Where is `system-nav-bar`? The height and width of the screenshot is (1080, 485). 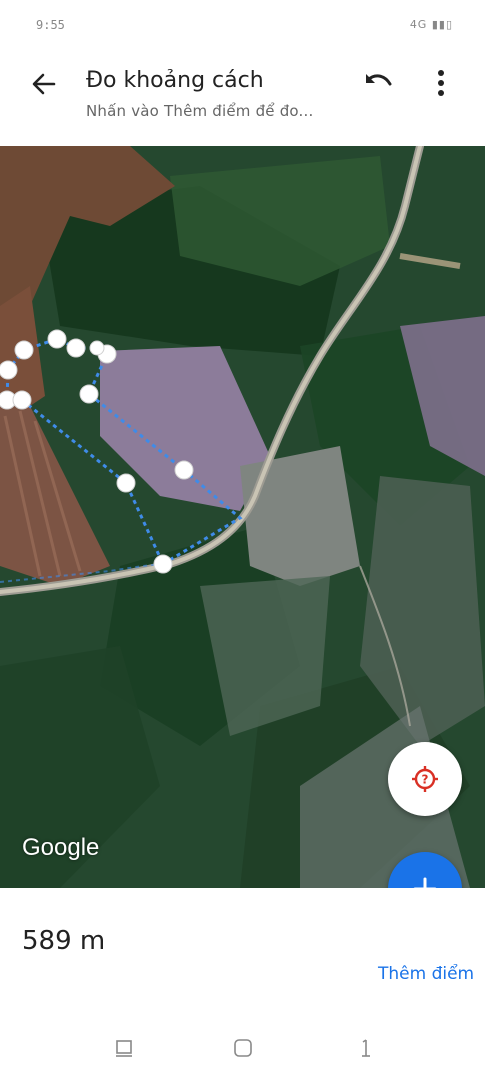 system-nav-bar is located at coordinates (242, 1049).